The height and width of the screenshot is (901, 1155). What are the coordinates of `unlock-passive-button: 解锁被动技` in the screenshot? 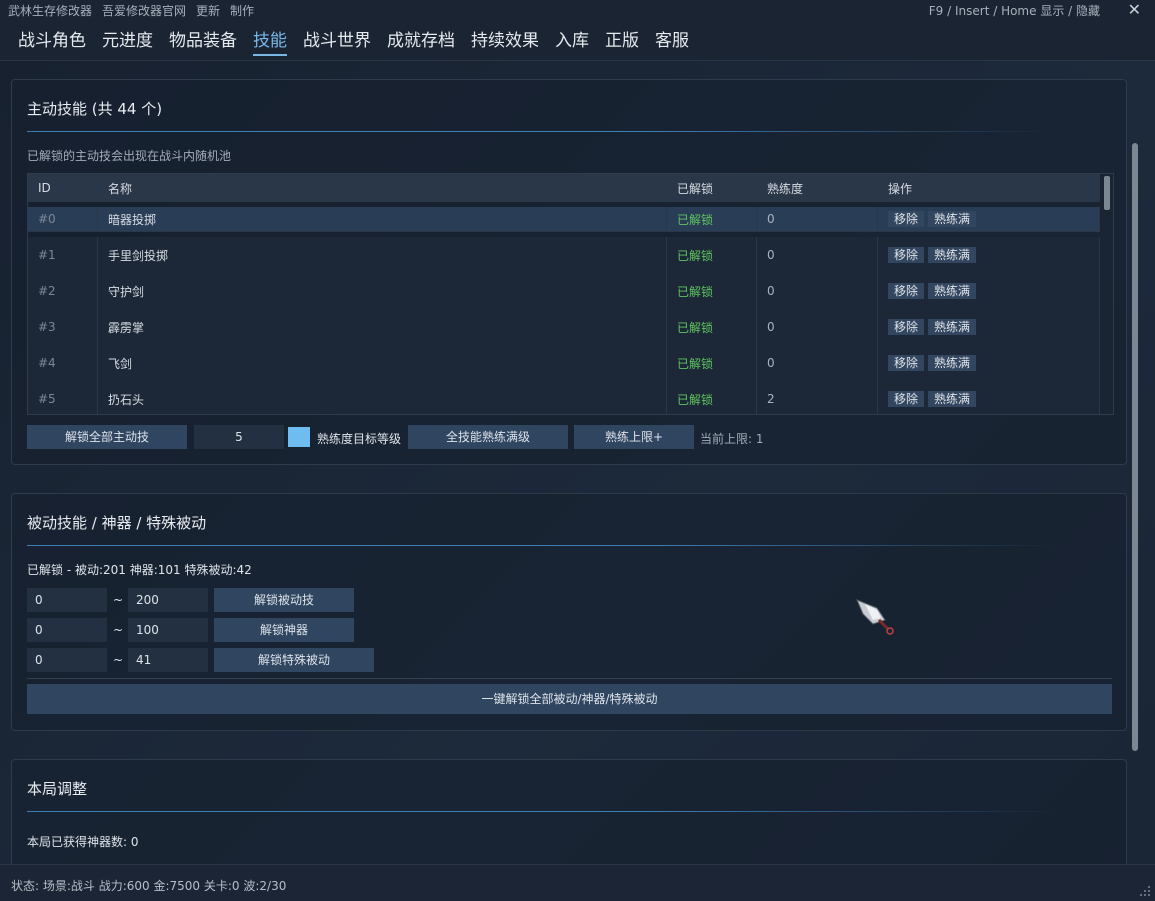 It's located at (284, 600).